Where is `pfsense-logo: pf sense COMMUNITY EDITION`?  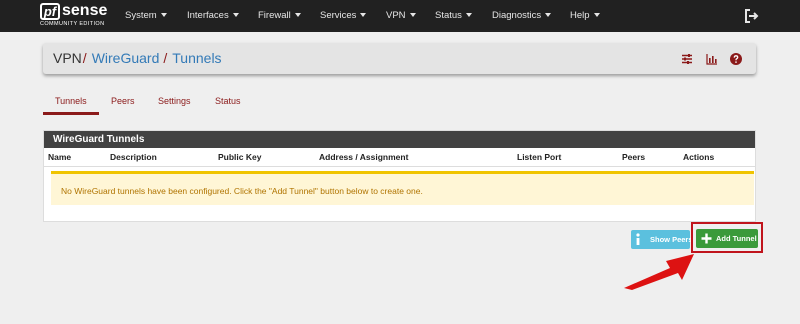 pfsense-logo: pf sense COMMUNITY EDITION is located at coordinates (74, 15).